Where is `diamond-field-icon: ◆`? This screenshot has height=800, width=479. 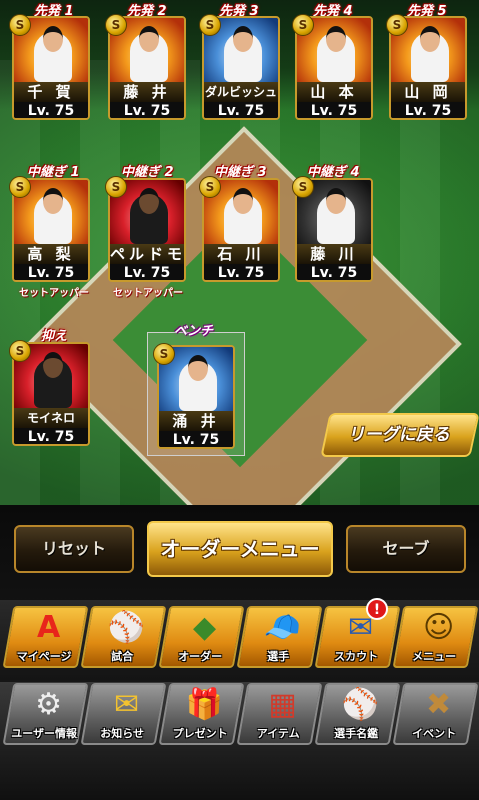
diamond-field-icon: ◆ is located at coordinates (205, 627).